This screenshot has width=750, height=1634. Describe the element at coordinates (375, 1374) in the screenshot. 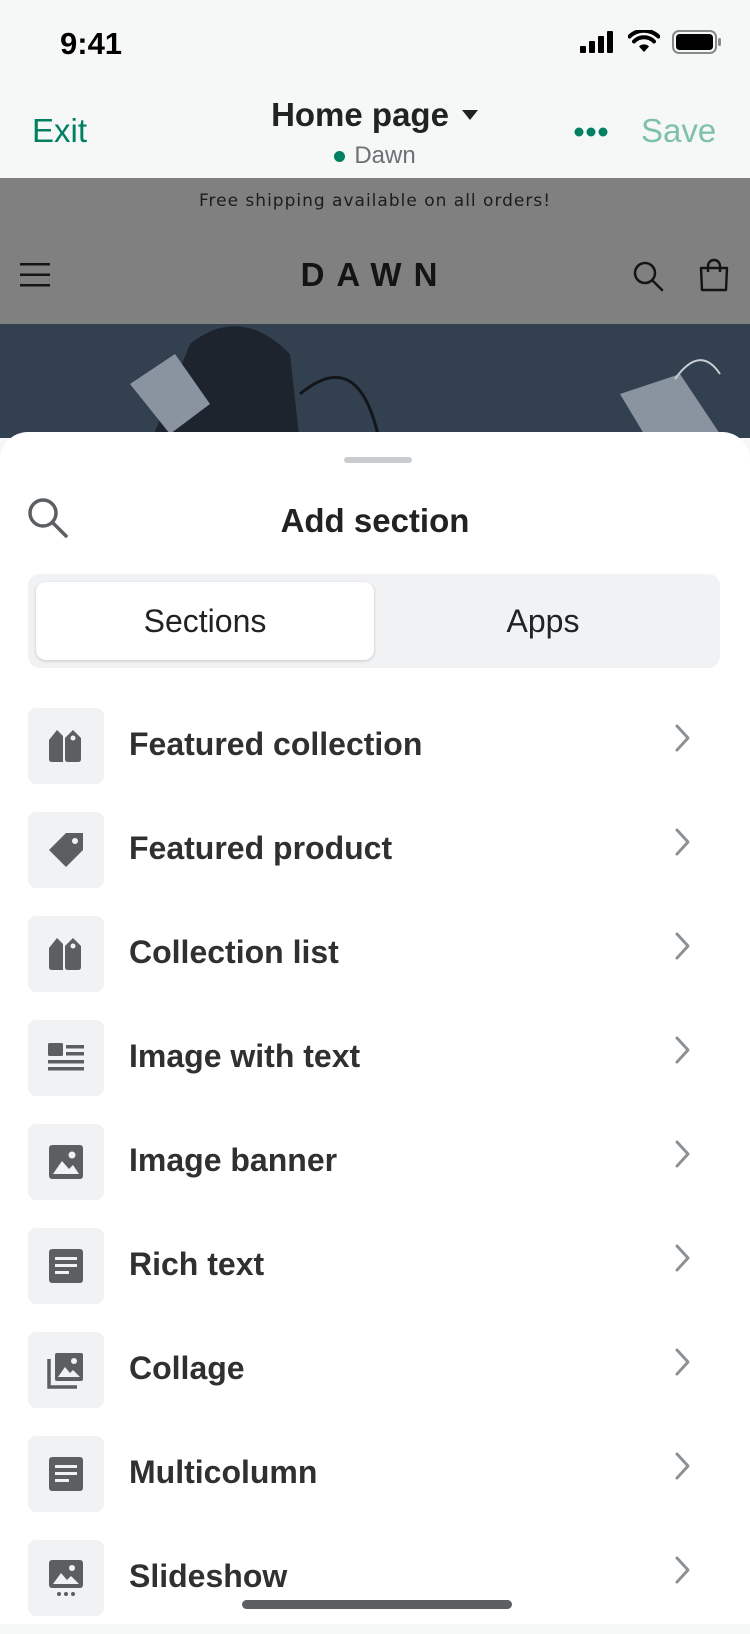

I see `list-item-collage: Collage` at that location.